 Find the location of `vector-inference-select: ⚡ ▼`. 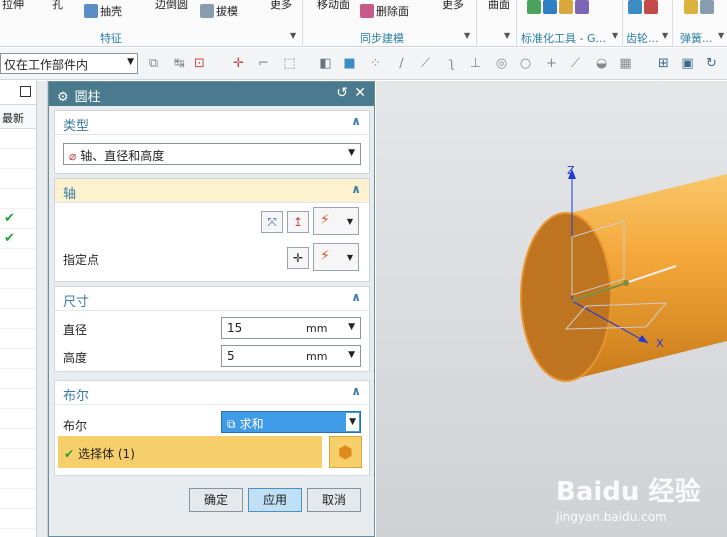

vector-inference-select: ⚡ ▼ is located at coordinates (336, 221).